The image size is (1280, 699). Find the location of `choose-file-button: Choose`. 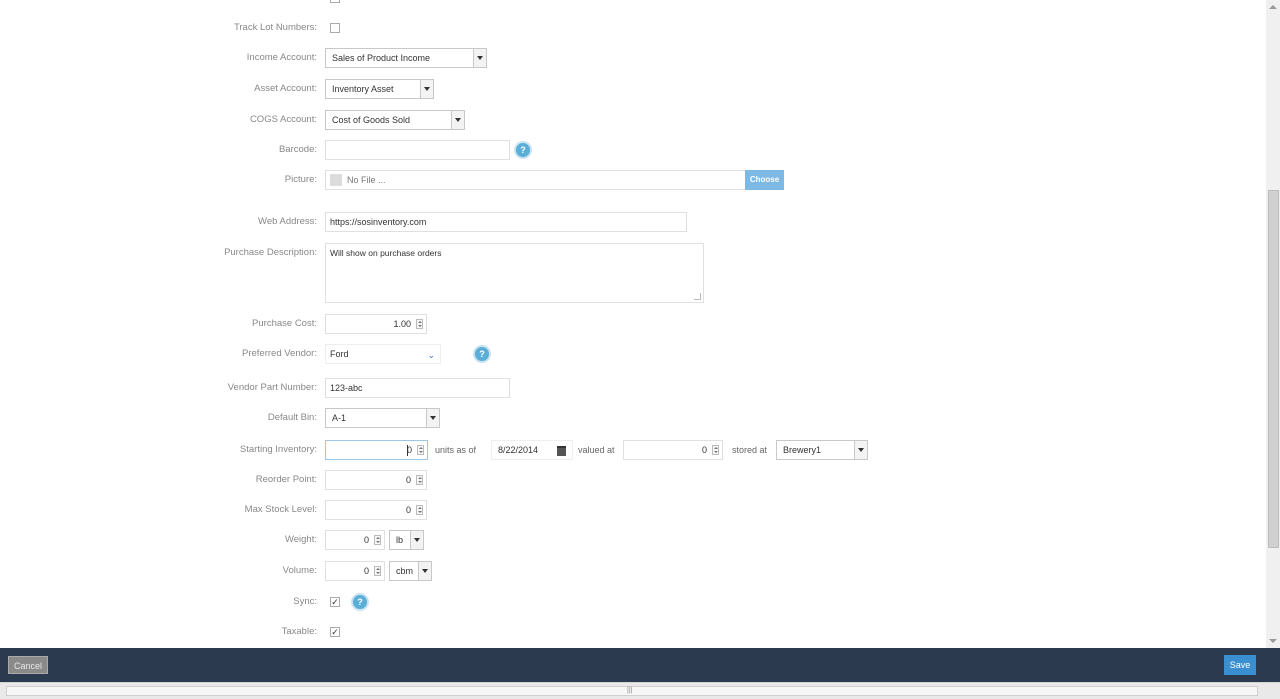

choose-file-button: Choose is located at coordinates (764, 180).